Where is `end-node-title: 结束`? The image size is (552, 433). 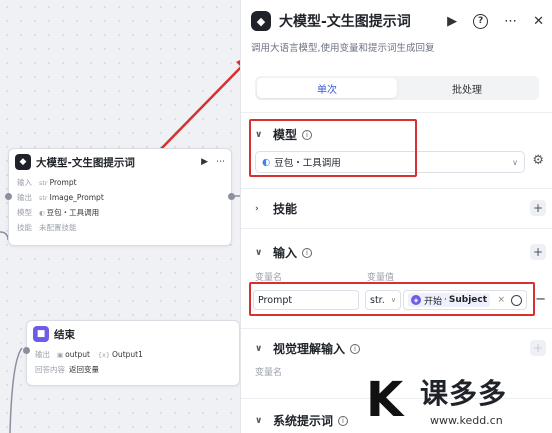 end-node-title: 结束 is located at coordinates (64, 334).